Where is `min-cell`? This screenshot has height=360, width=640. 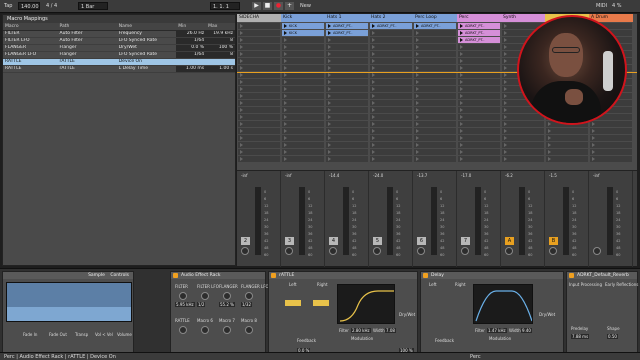 min-cell is located at coordinates (191, 62).